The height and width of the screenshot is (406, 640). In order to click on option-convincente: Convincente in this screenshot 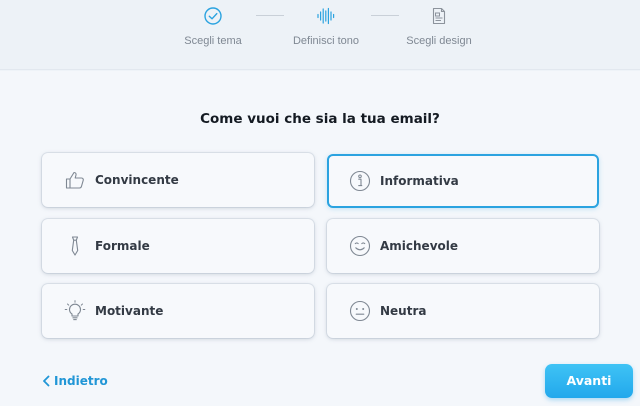, I will do `click(178, 180)`.